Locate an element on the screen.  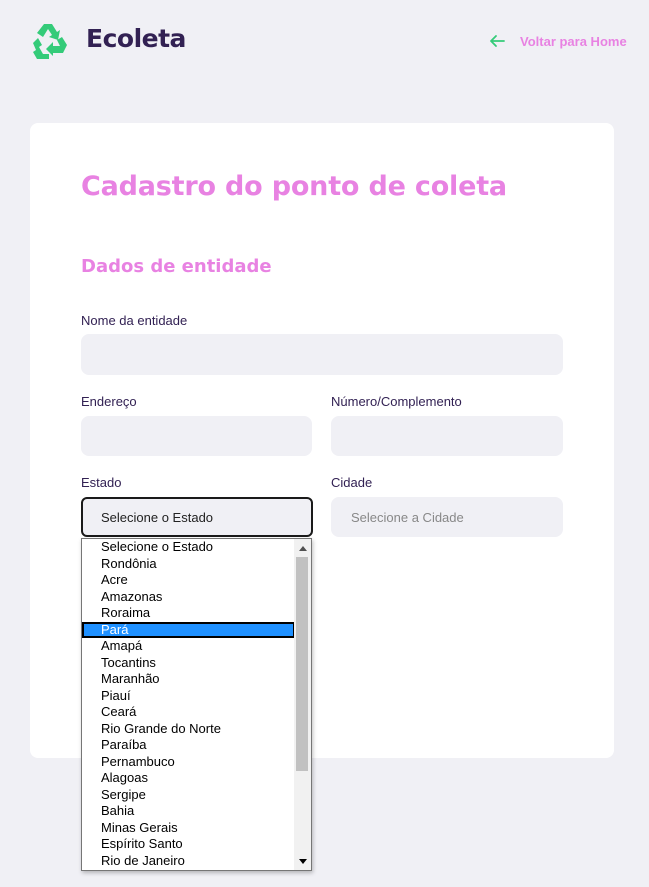
recycle-icon is located at coordinates (50, 41).